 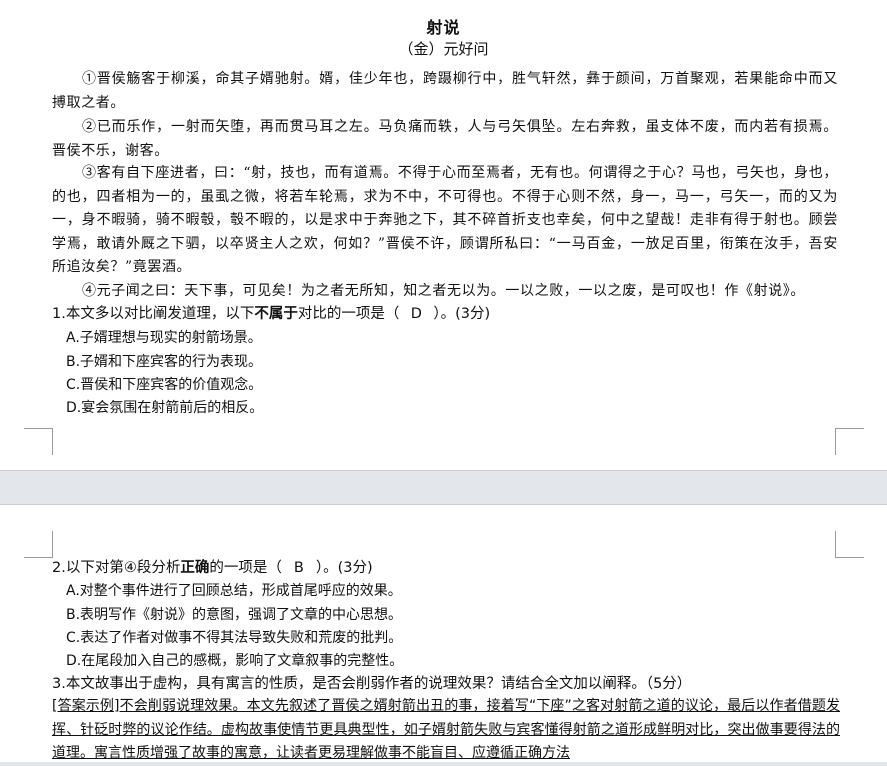 I want to click on question-1-emphasis: 不属于, so click(x=276, y=314).